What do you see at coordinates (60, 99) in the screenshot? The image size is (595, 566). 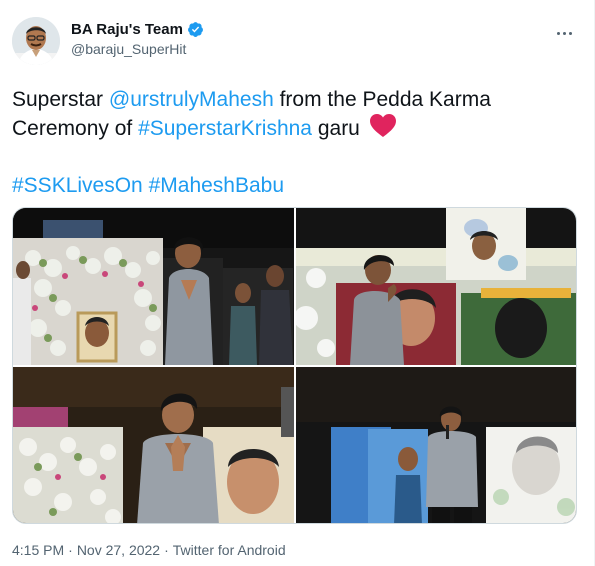 I see `text-segment: Superstar` at bounding box center [60, 99].